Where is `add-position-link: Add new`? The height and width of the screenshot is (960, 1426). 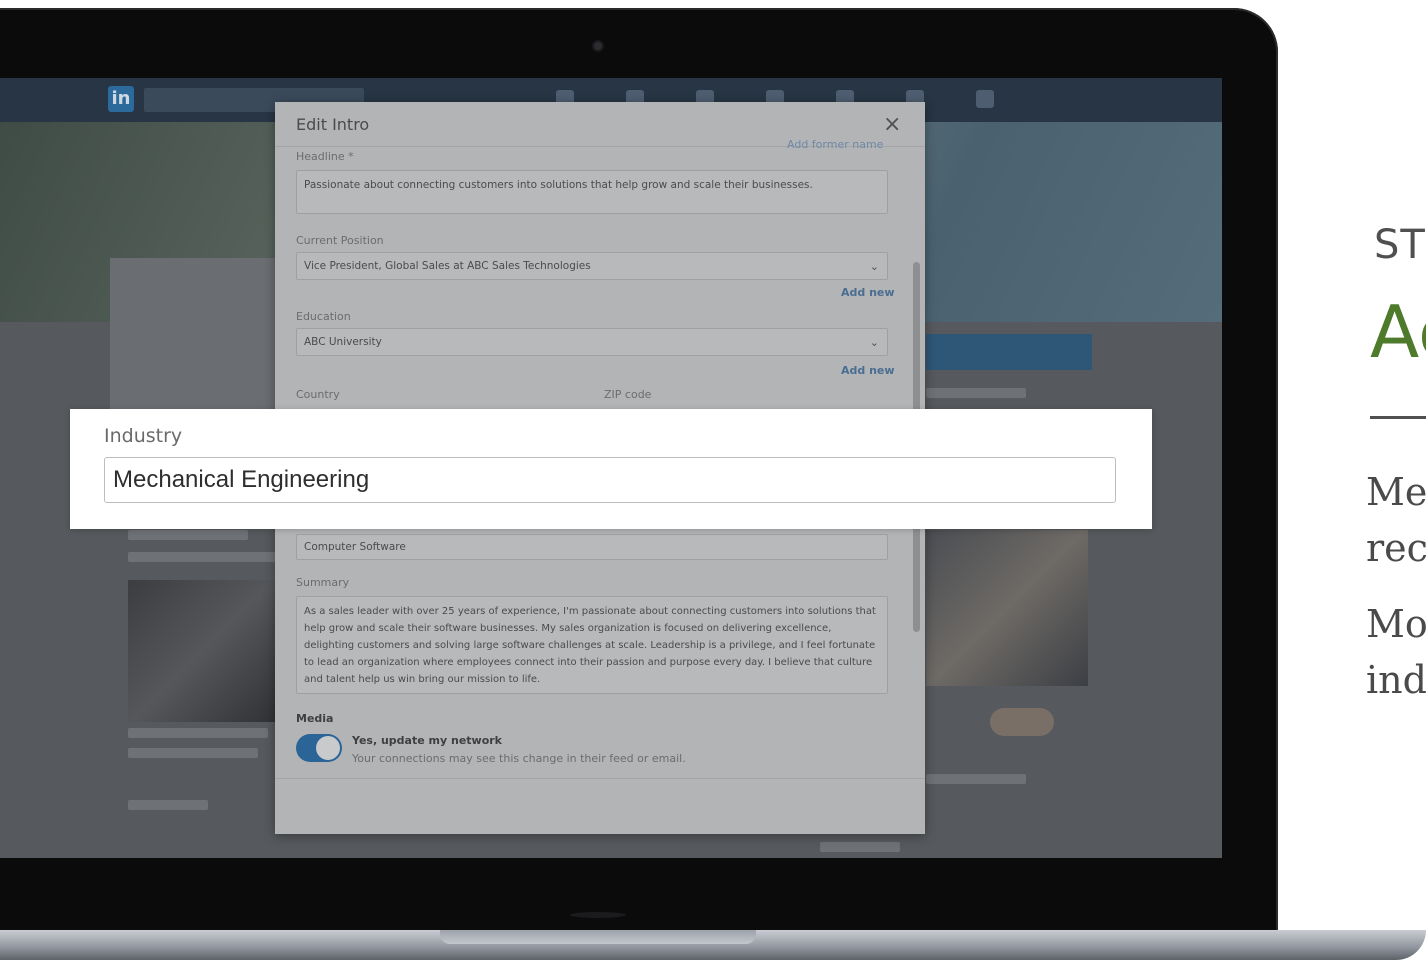 add-position-link: Add new is located at coordinates (868, 292).